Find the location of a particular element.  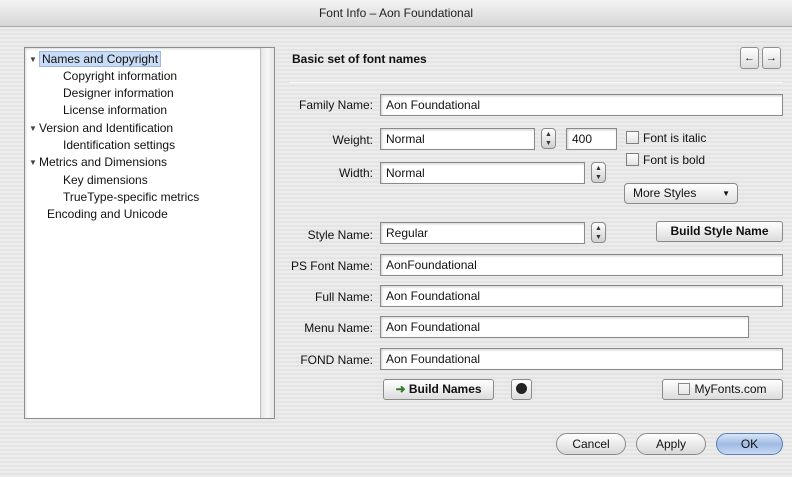

tree-item-copyright-information: Copyright information is located at coordinates (120, 76).